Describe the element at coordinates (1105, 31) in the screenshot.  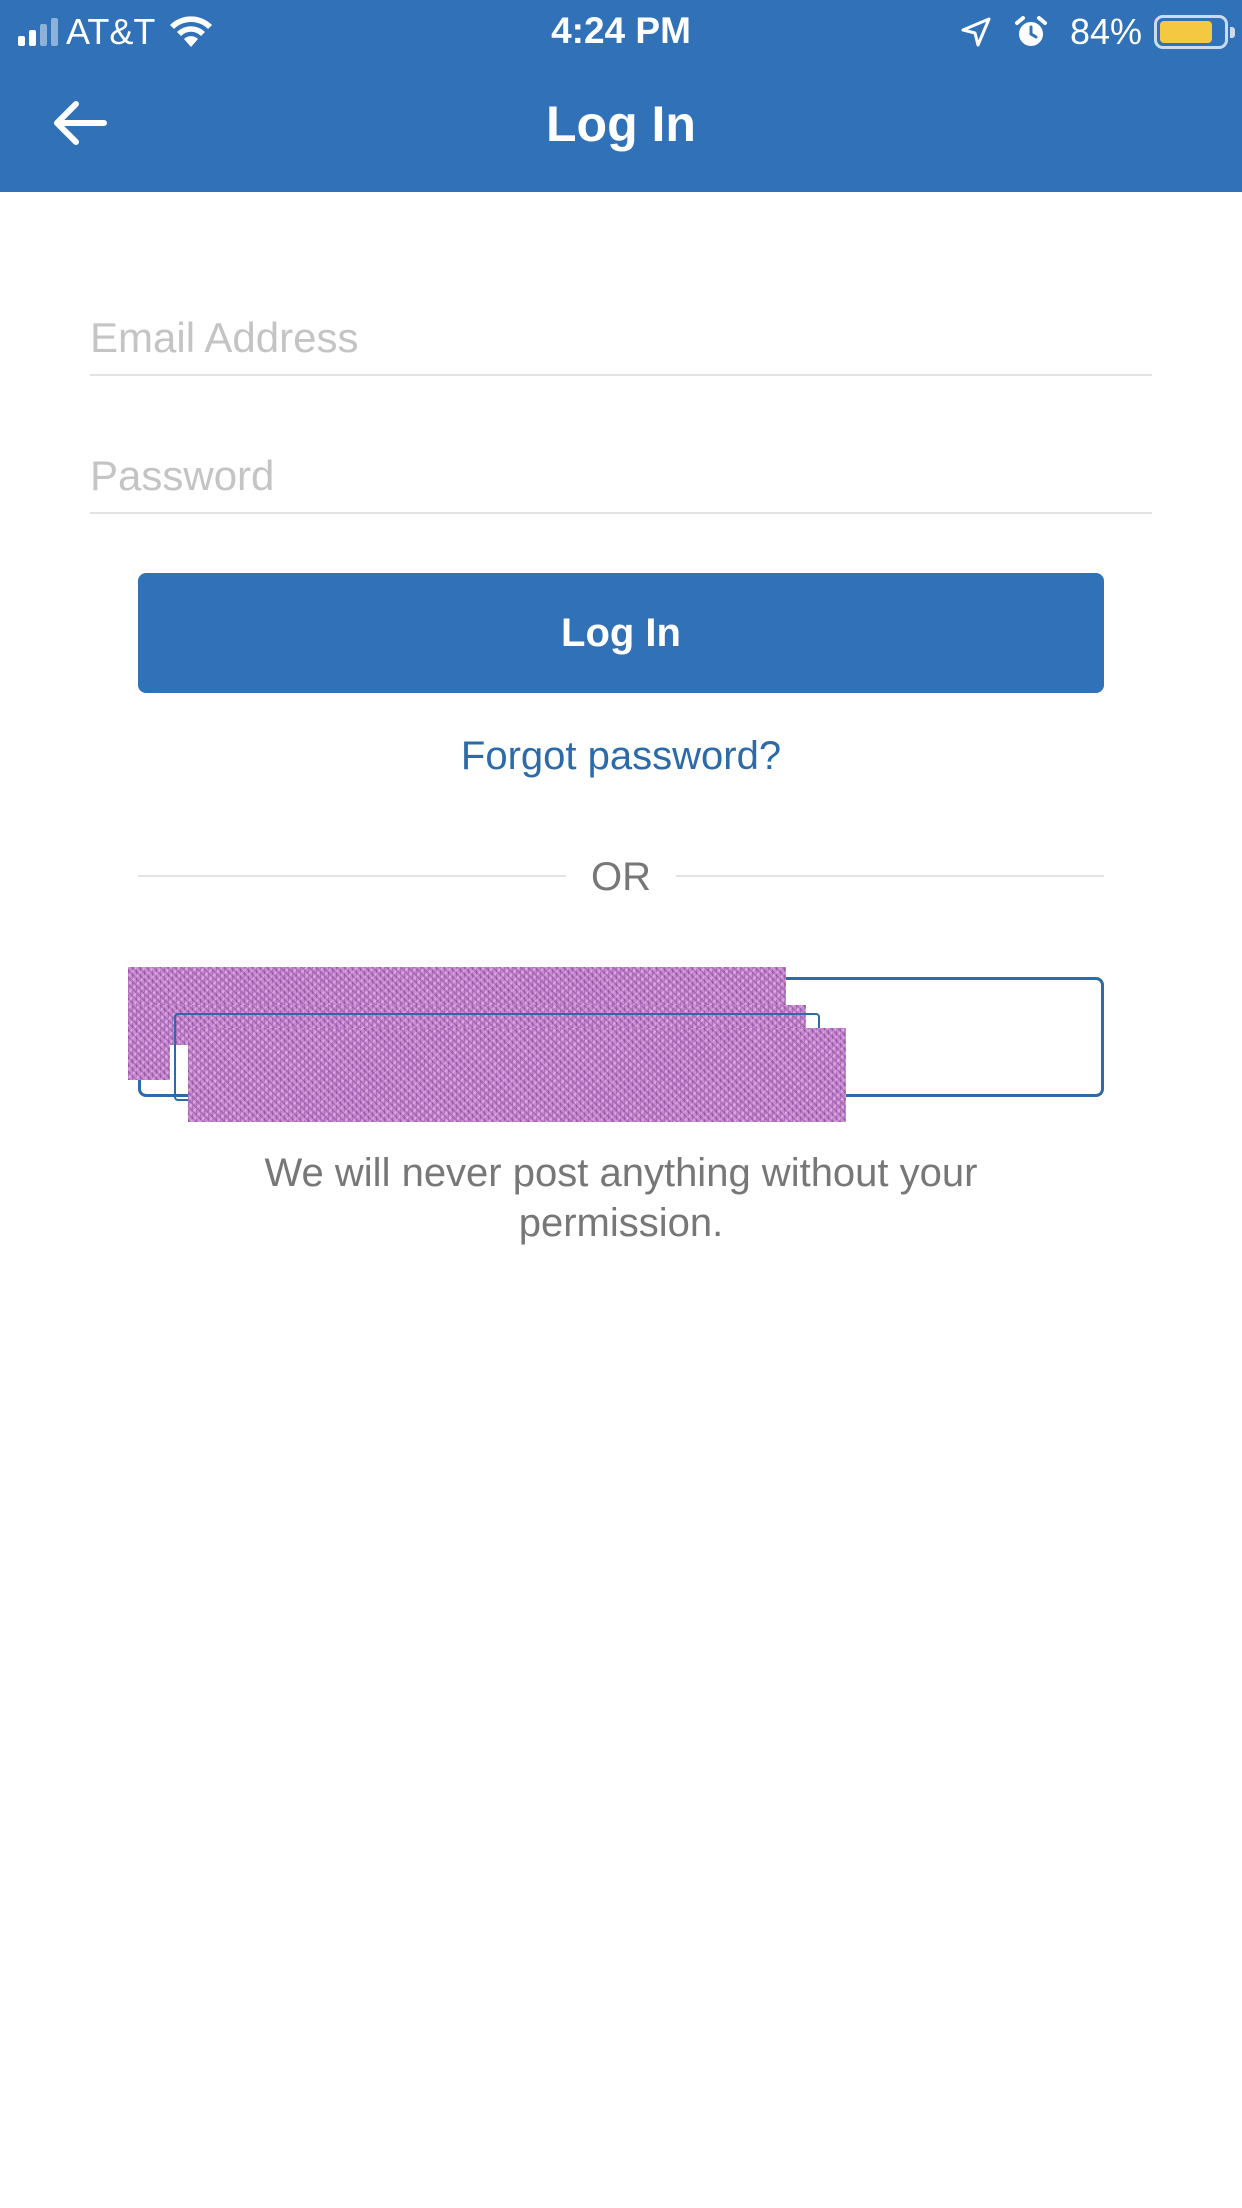
I see `battery-percent: 84%` at that location.